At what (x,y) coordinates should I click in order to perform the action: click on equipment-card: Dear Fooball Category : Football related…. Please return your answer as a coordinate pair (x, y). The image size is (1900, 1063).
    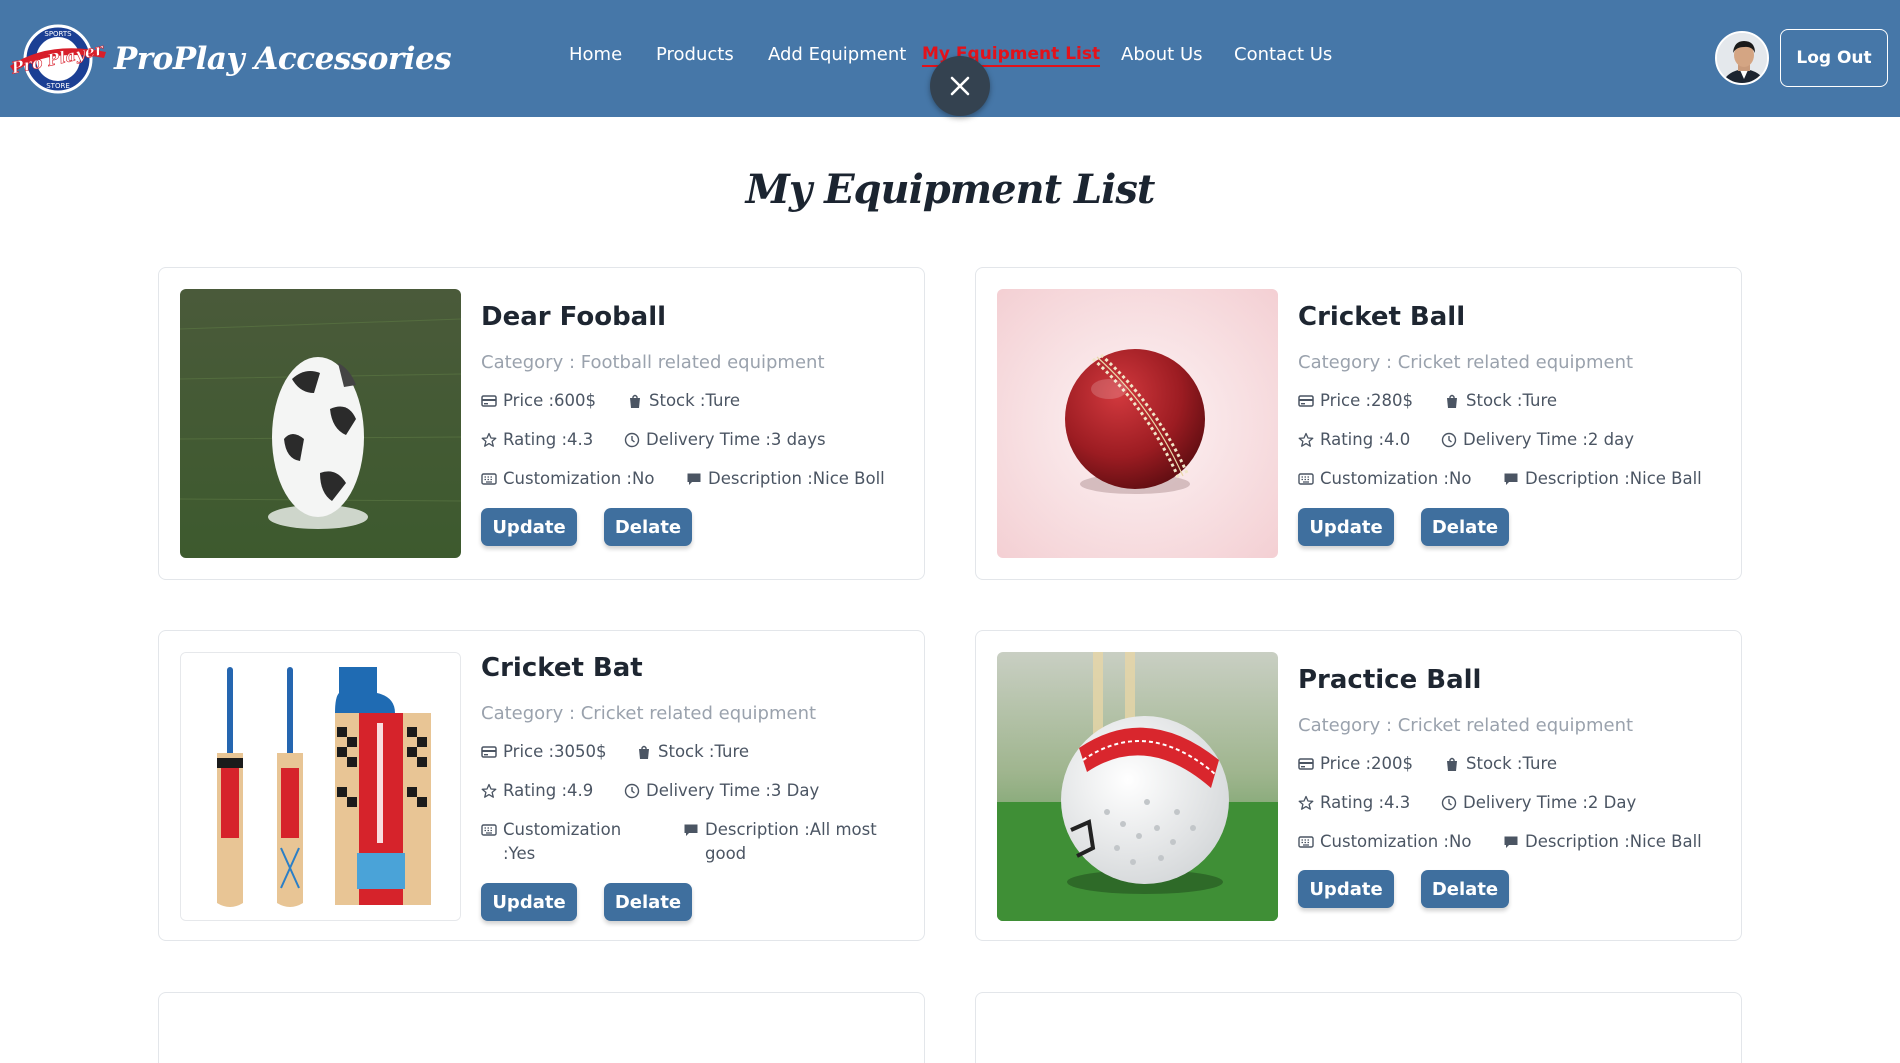
    Looking at the image, I should click on (541, 423).